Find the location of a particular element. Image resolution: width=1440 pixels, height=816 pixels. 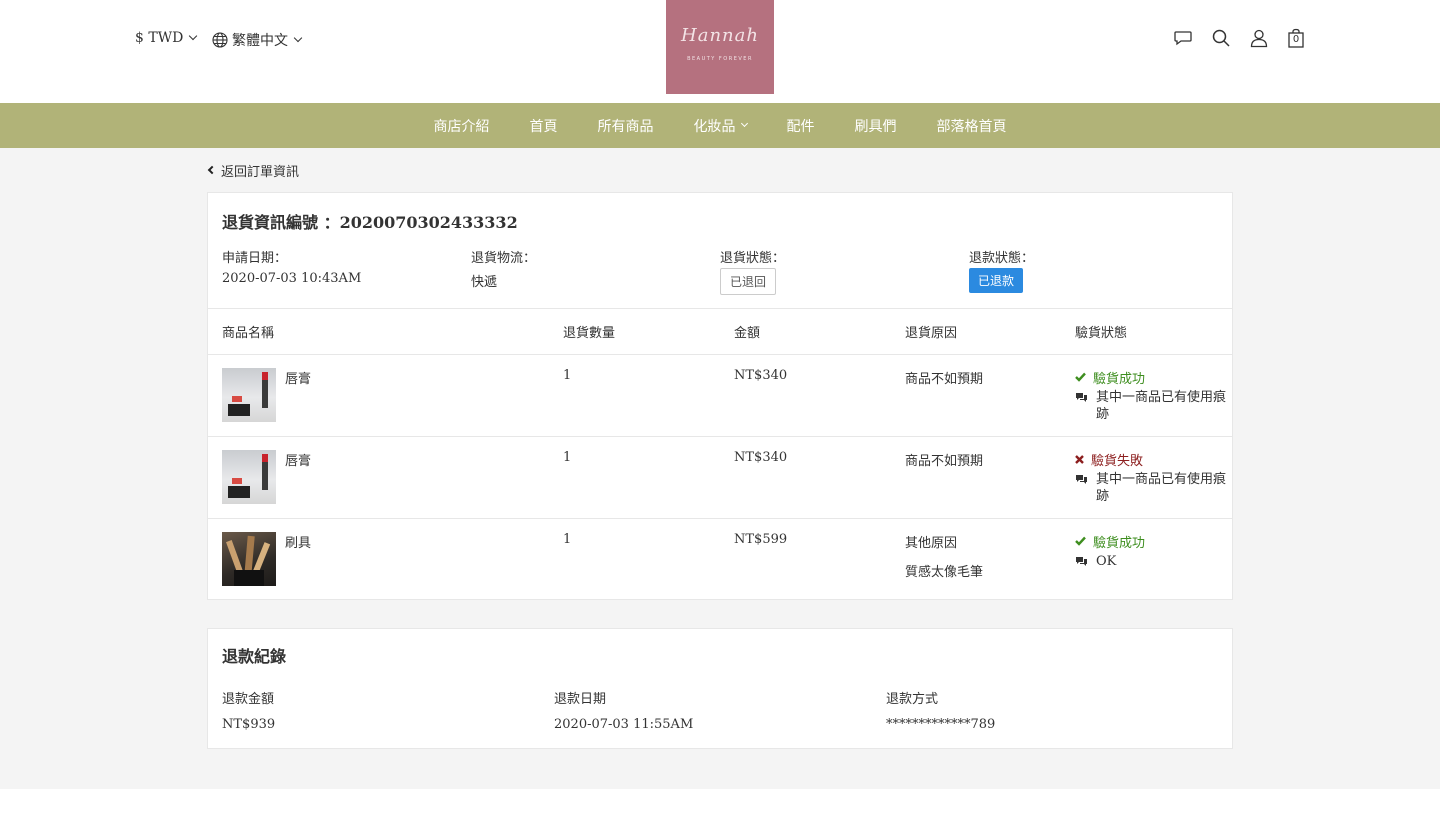

refund-amount: NT$939 is located at coordinates (249, 724).